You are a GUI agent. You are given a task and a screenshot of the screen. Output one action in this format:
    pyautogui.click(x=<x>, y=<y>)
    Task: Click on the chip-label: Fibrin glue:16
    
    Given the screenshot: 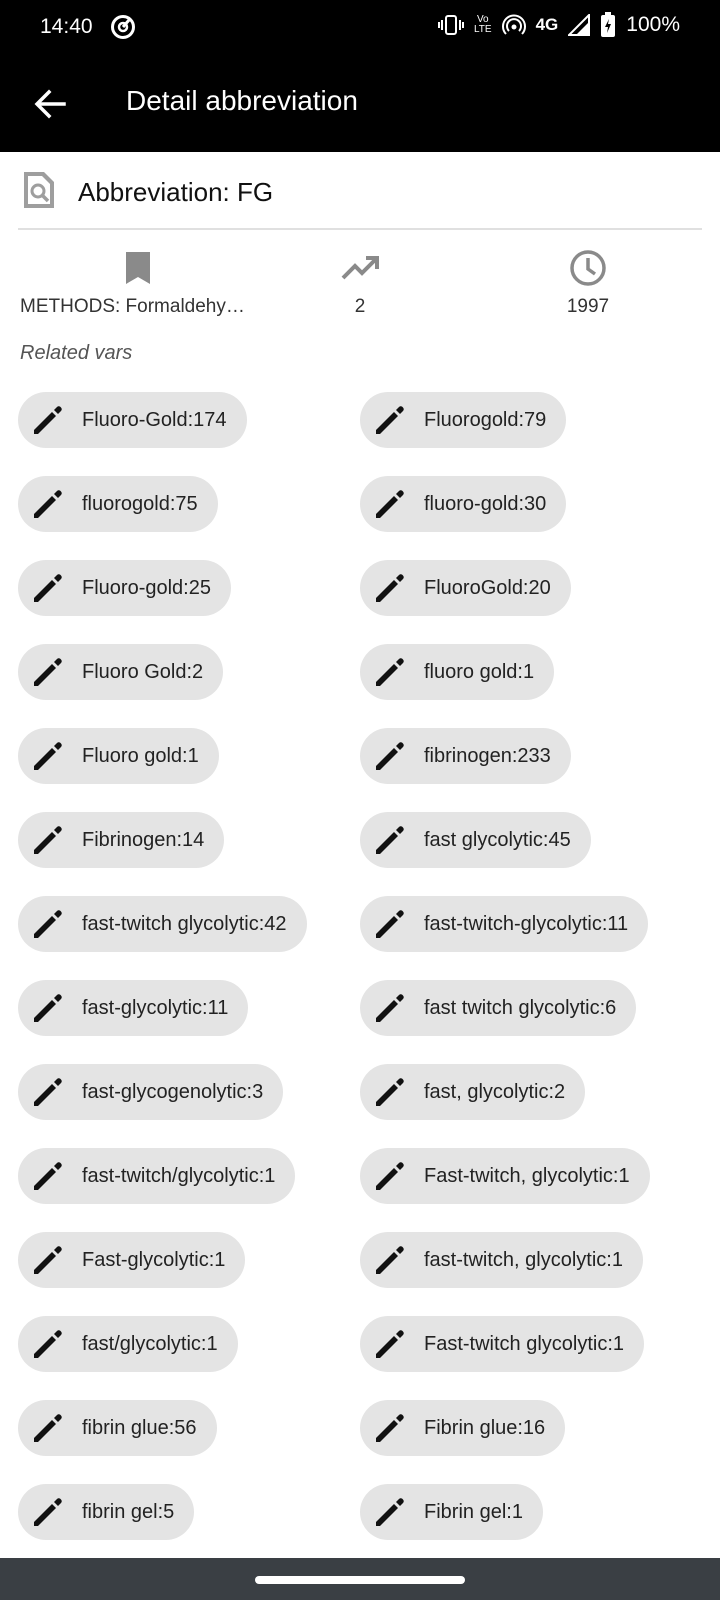 What is the action you would take?
    pyautogui.click(x=485, y=1427)
    